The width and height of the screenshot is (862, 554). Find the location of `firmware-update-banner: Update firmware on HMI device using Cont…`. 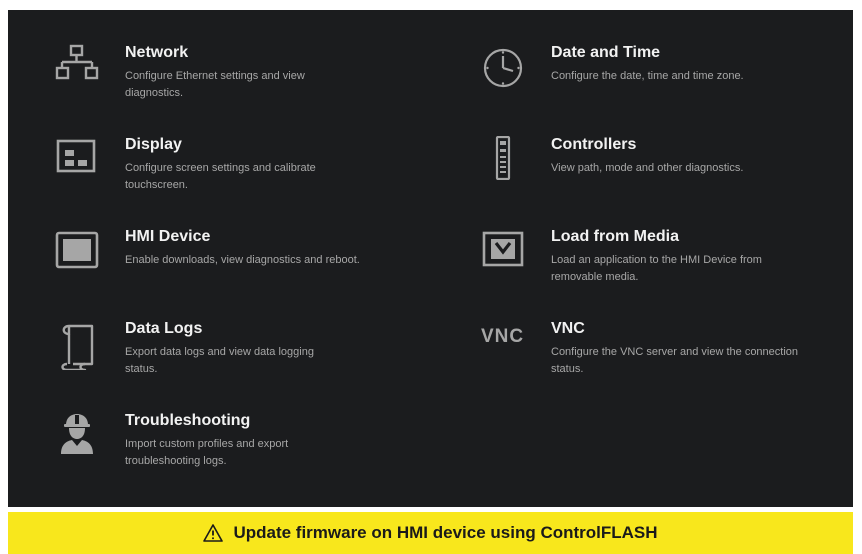

firmware-update-banner: Update firmware on HMI device using Cont… is located at coordinates (430, 533).